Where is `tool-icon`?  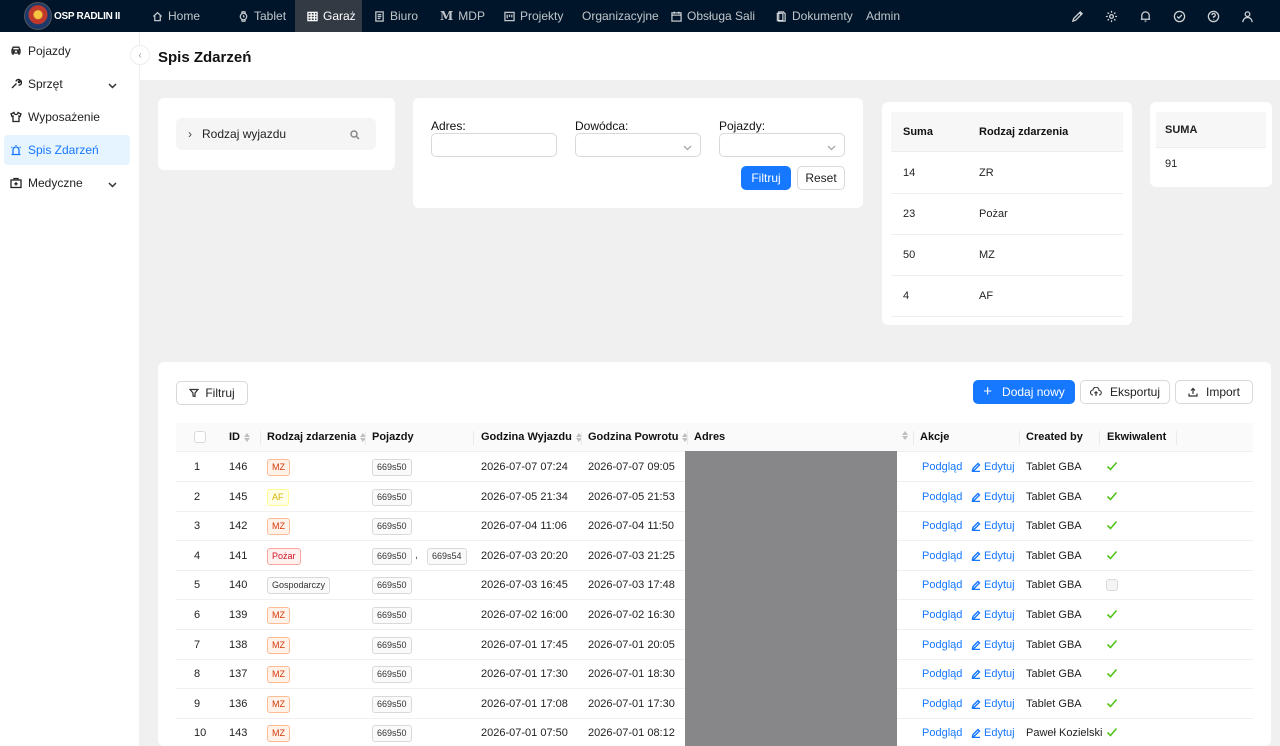
tool-icon is located at coordinates (16, 84).